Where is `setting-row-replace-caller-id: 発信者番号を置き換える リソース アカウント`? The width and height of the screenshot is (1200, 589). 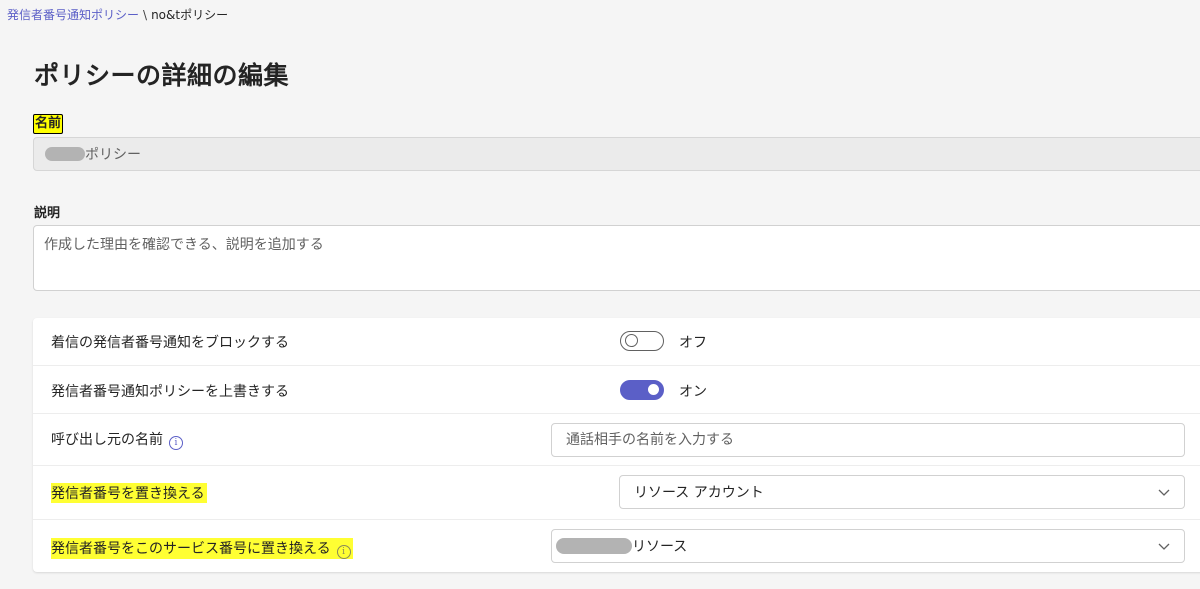
setting-row-replace-caller-id: 発信者番号を置き換える リソース アカウント is located at coordinates (616, 493).